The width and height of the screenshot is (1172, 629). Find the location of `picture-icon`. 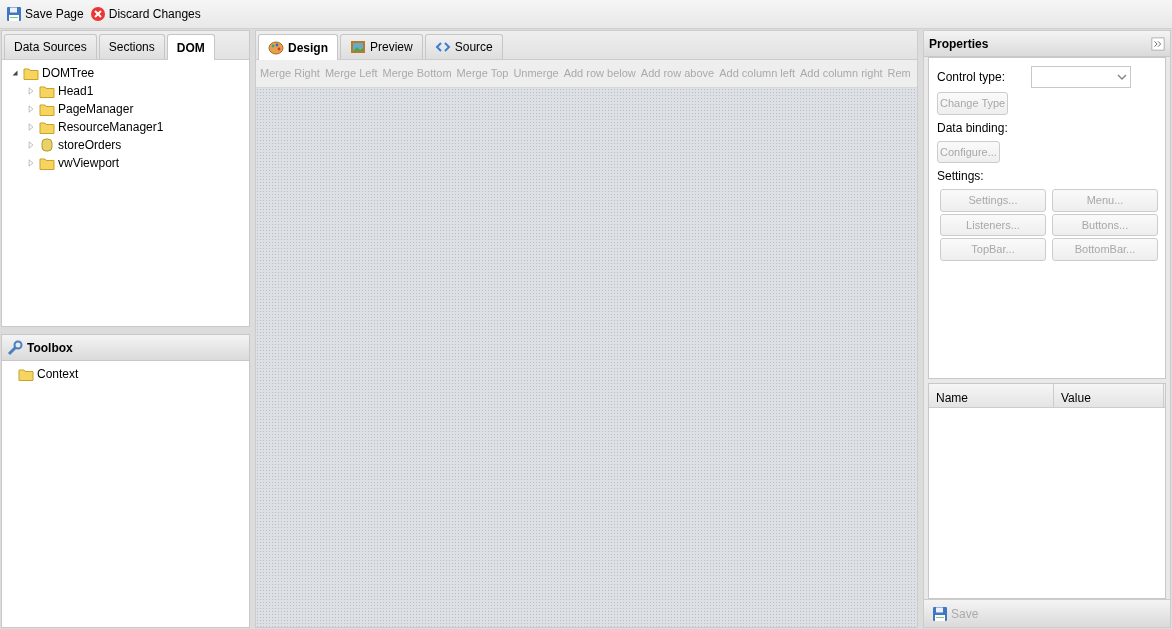

picture-icon is located at coordinates (358, 47).